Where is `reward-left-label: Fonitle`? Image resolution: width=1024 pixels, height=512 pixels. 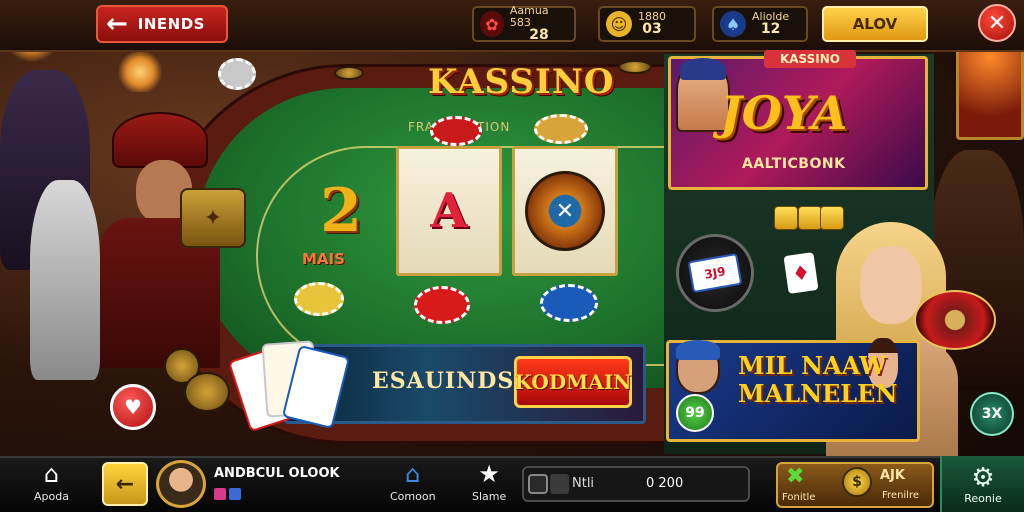 reward-left-label: Fonitle is located at coordinates (799, 497).